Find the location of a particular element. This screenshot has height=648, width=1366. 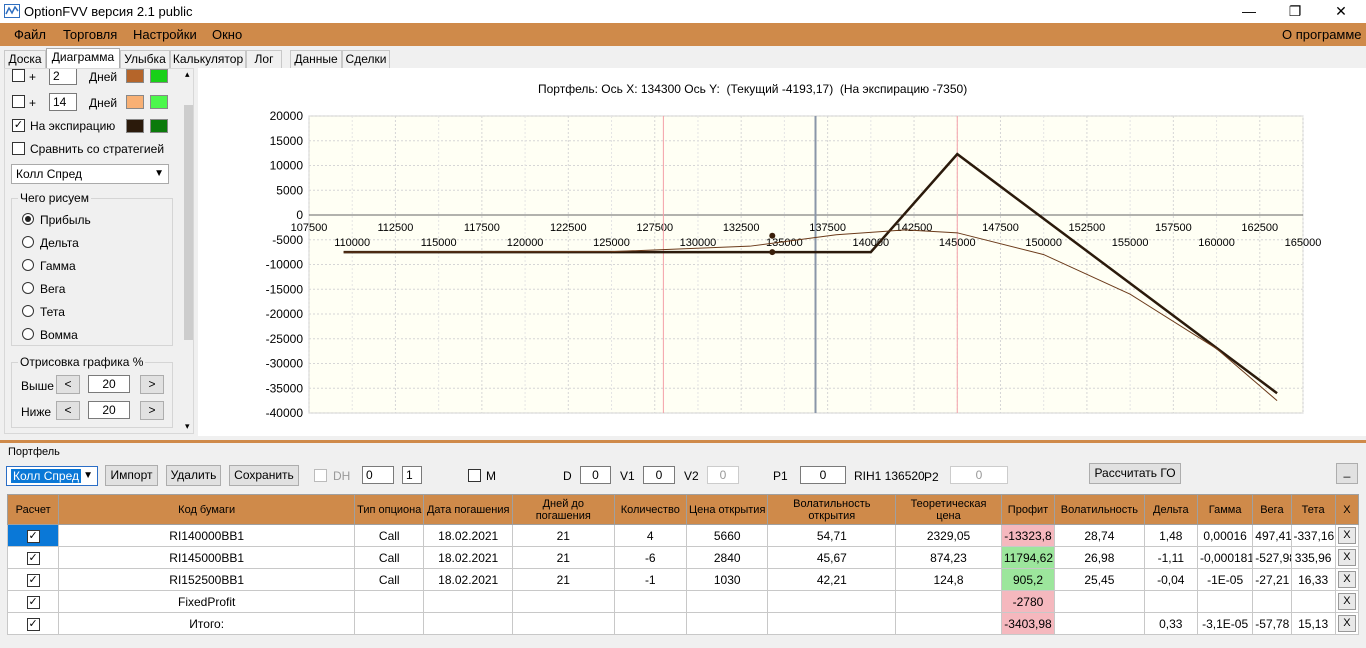

tab-data: Данные is located at coordinates (316, 59).